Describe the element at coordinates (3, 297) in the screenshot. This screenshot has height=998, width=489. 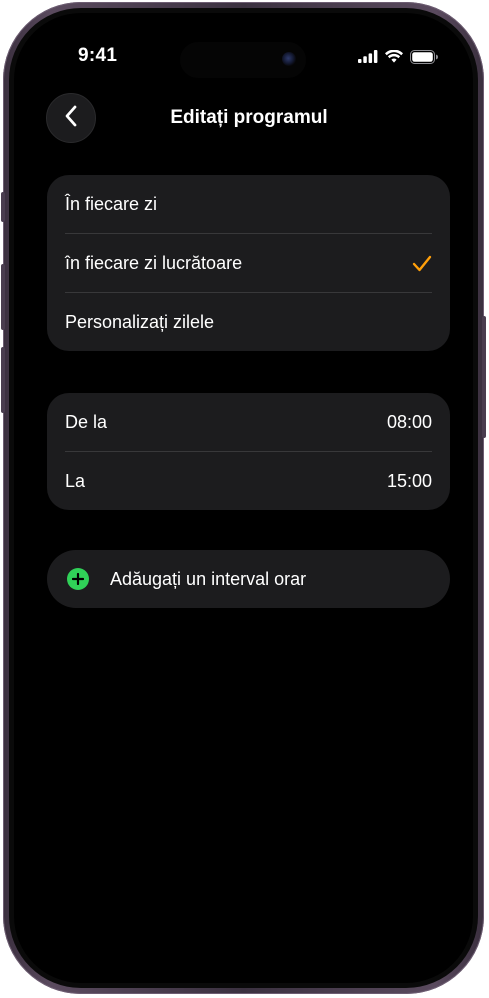
I see `volume-up-button` at that location.